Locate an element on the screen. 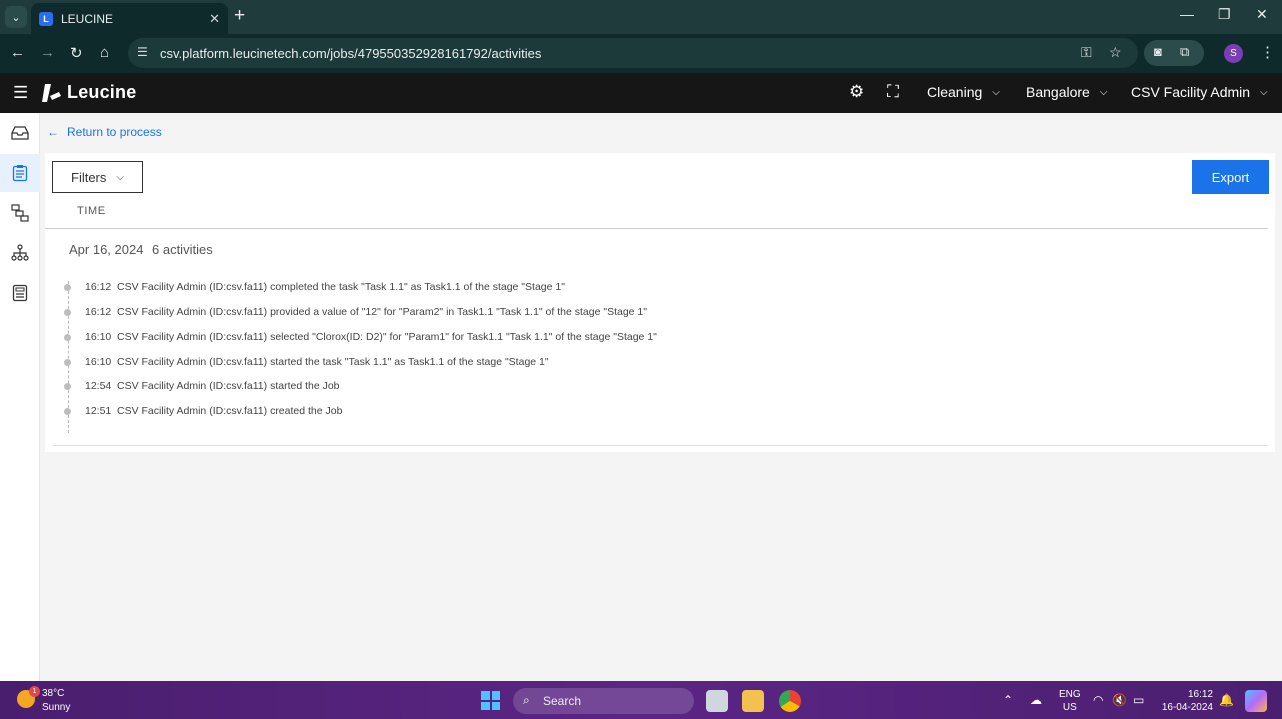  return-label: Return to process is located at coordinates (114, 132).